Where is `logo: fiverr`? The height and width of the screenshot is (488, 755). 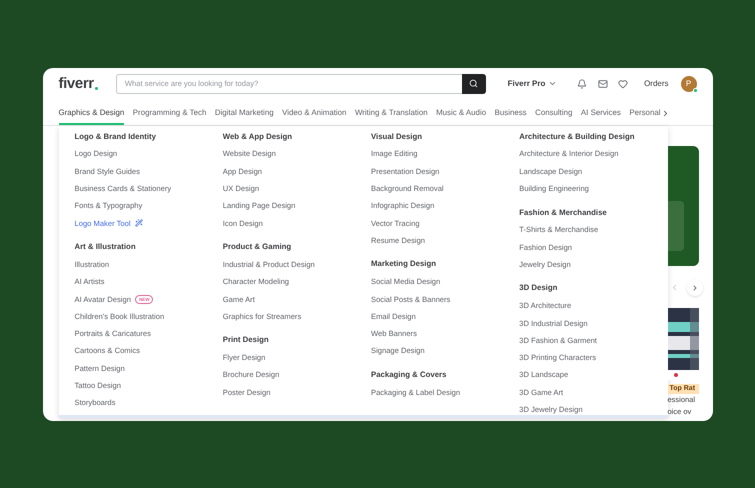 logo: fiverr is located at coordinates (76, 83).